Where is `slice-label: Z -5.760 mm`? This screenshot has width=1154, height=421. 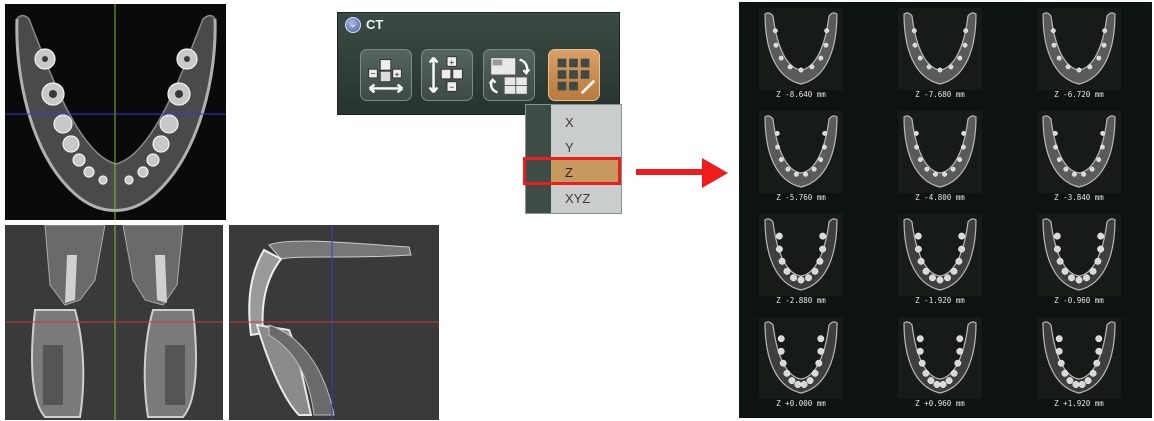
slice-label: Z -5.760 mm is located at coordinates (801, 197).